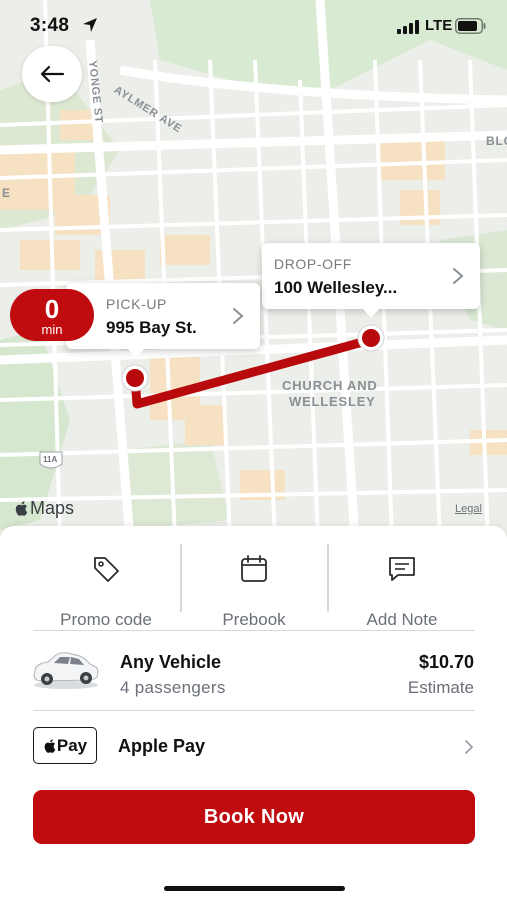 This screenshot has width=507, height=900. Describe the element at coordinates (52, 508) in the screenshot. I see `maps-brand-text: Maps` at that location.